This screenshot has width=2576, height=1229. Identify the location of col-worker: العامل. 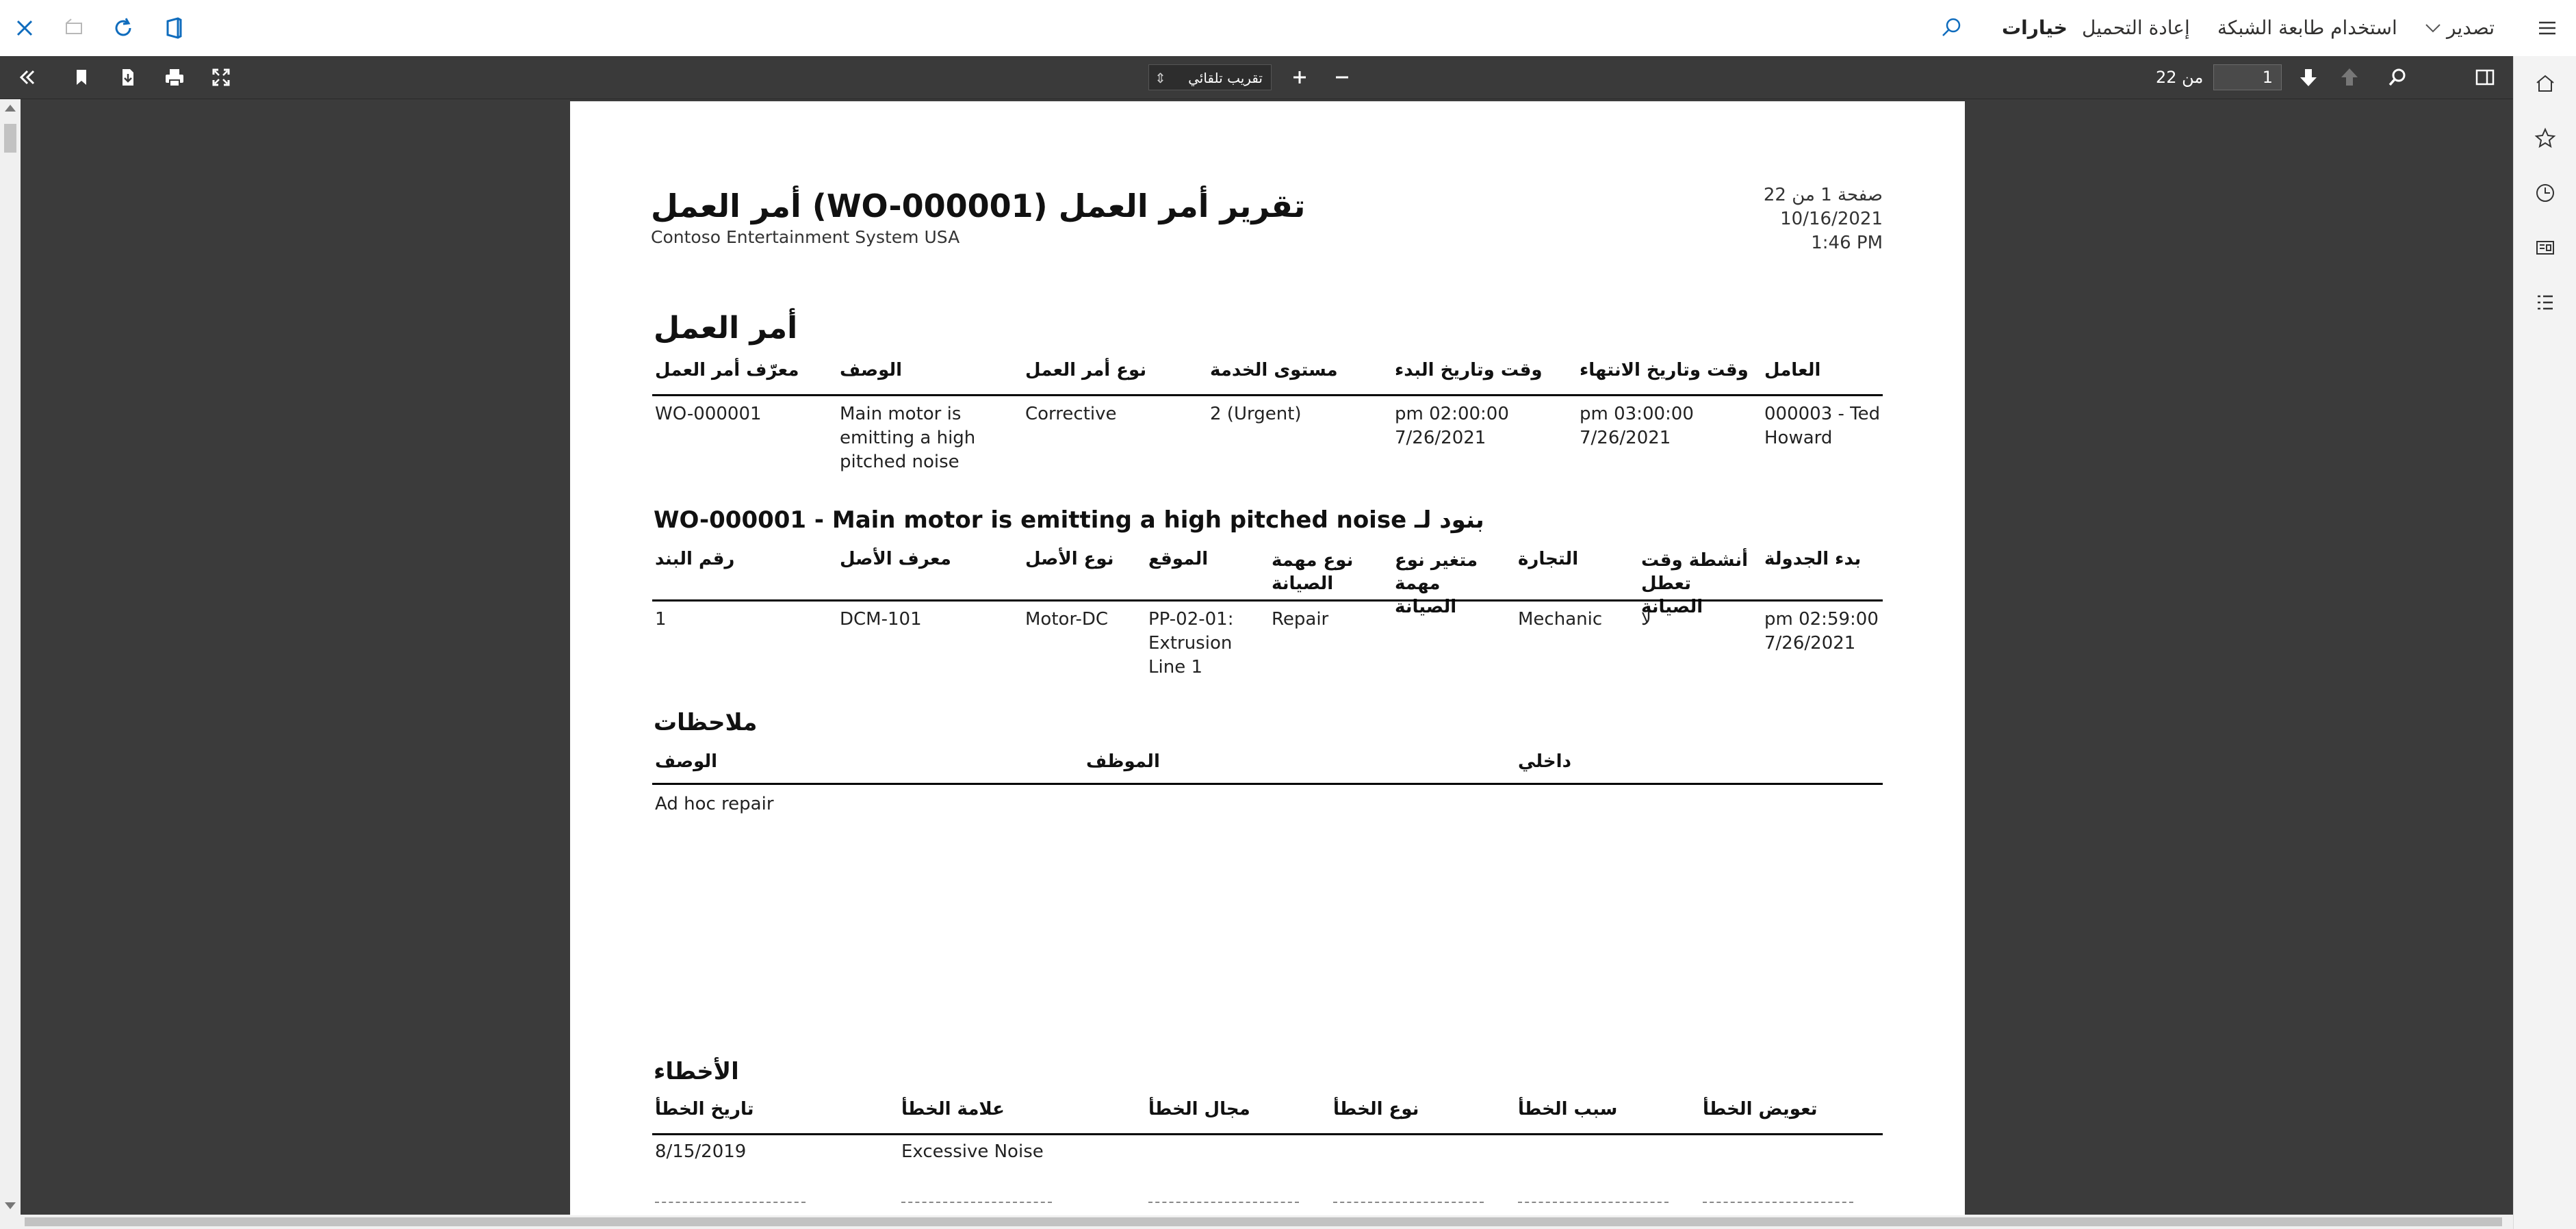
(1792, 370).